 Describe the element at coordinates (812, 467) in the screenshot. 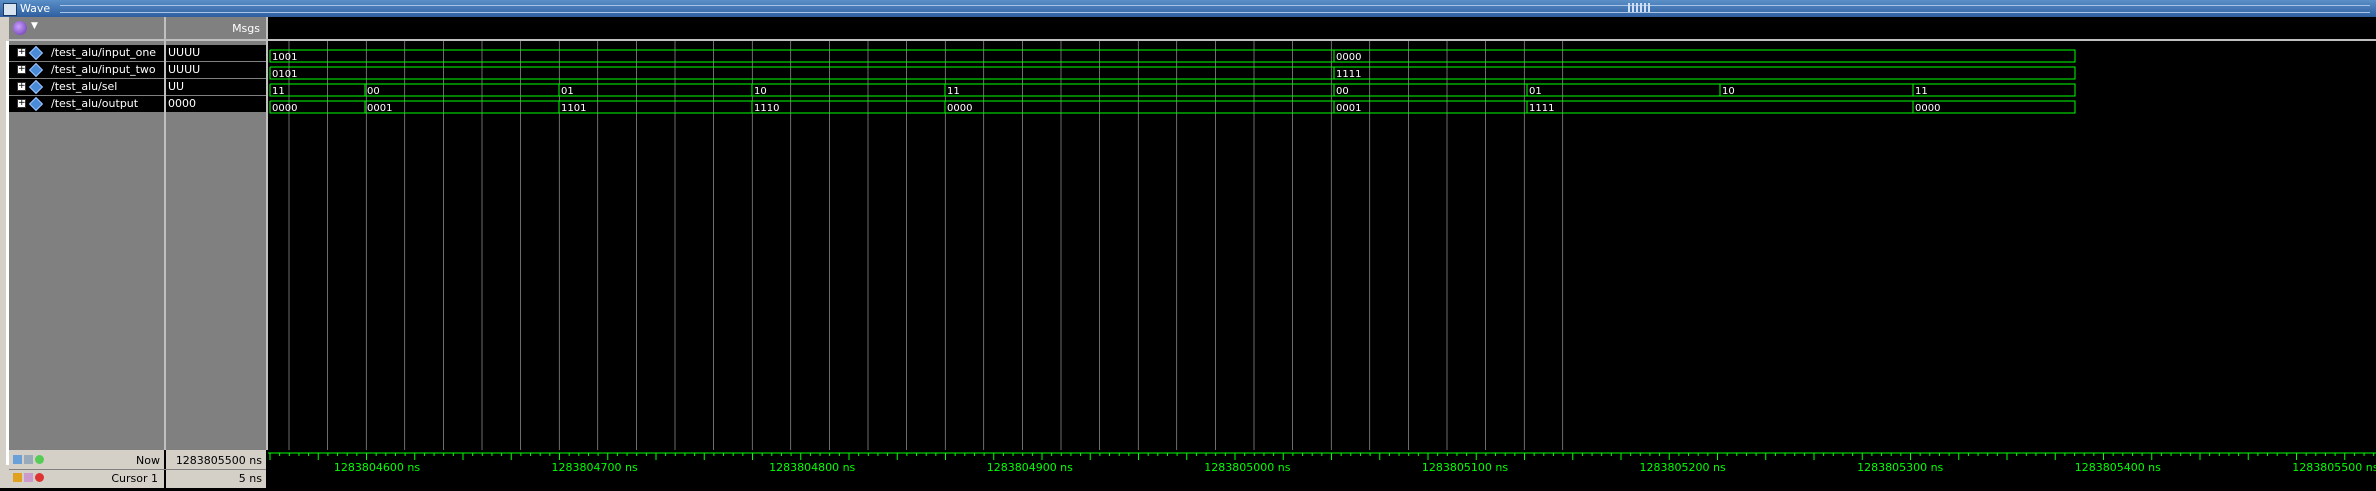

I see `time-label: 1283804800 ns` at that location.